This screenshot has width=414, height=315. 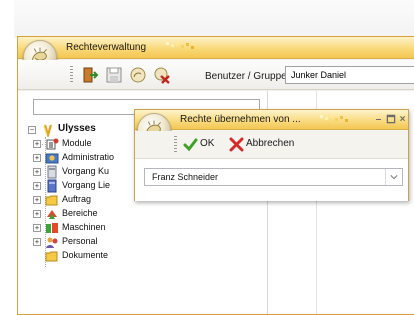 I want to click on dialog-toolbar: OK Abbrechen, so click(x=271, y=144).